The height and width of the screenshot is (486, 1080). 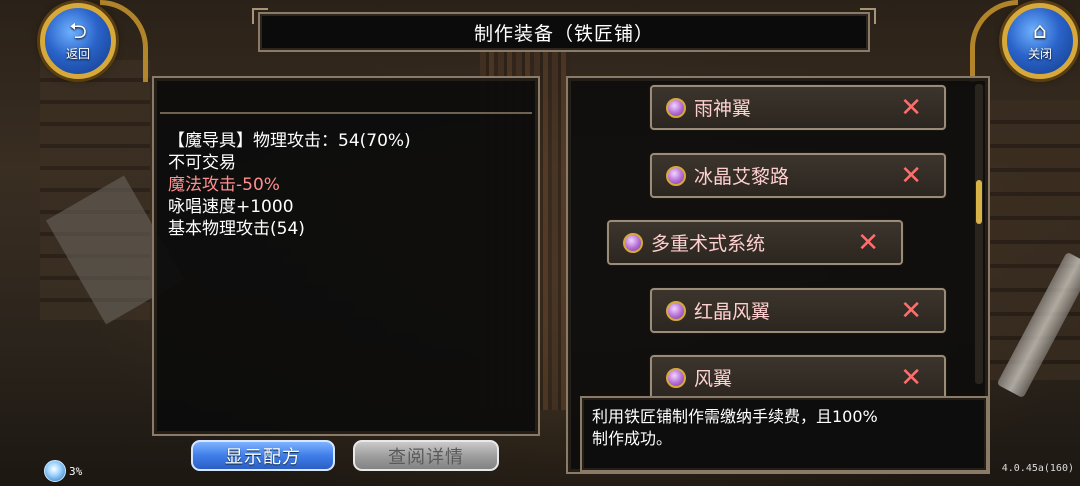 I want to click on back-button-label: 返回, so click(x=77, y=53).